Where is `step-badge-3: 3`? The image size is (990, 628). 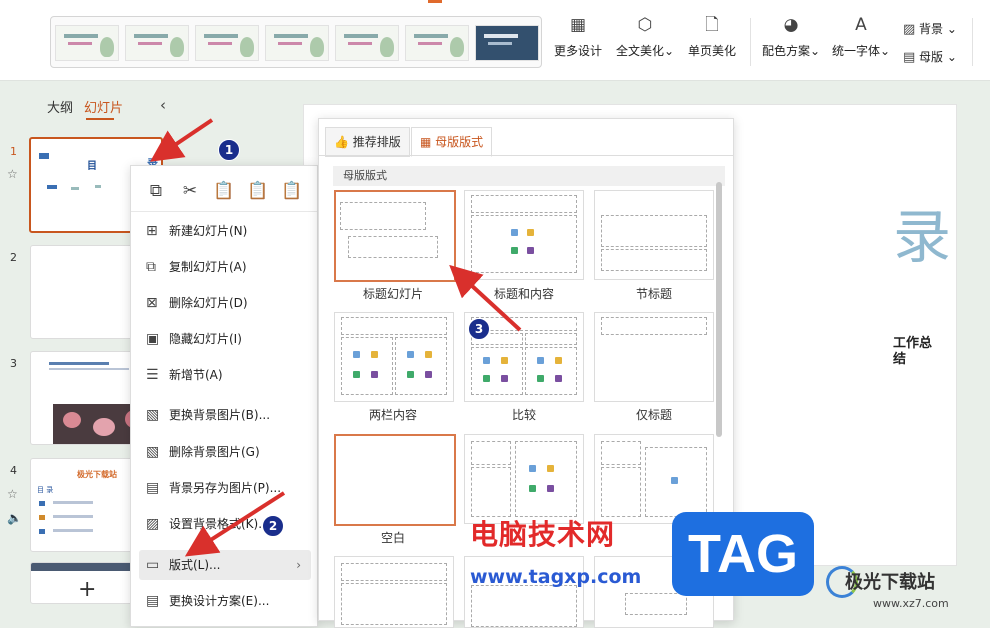 step-badge-3: 3 is located at coordinates (479, 329).